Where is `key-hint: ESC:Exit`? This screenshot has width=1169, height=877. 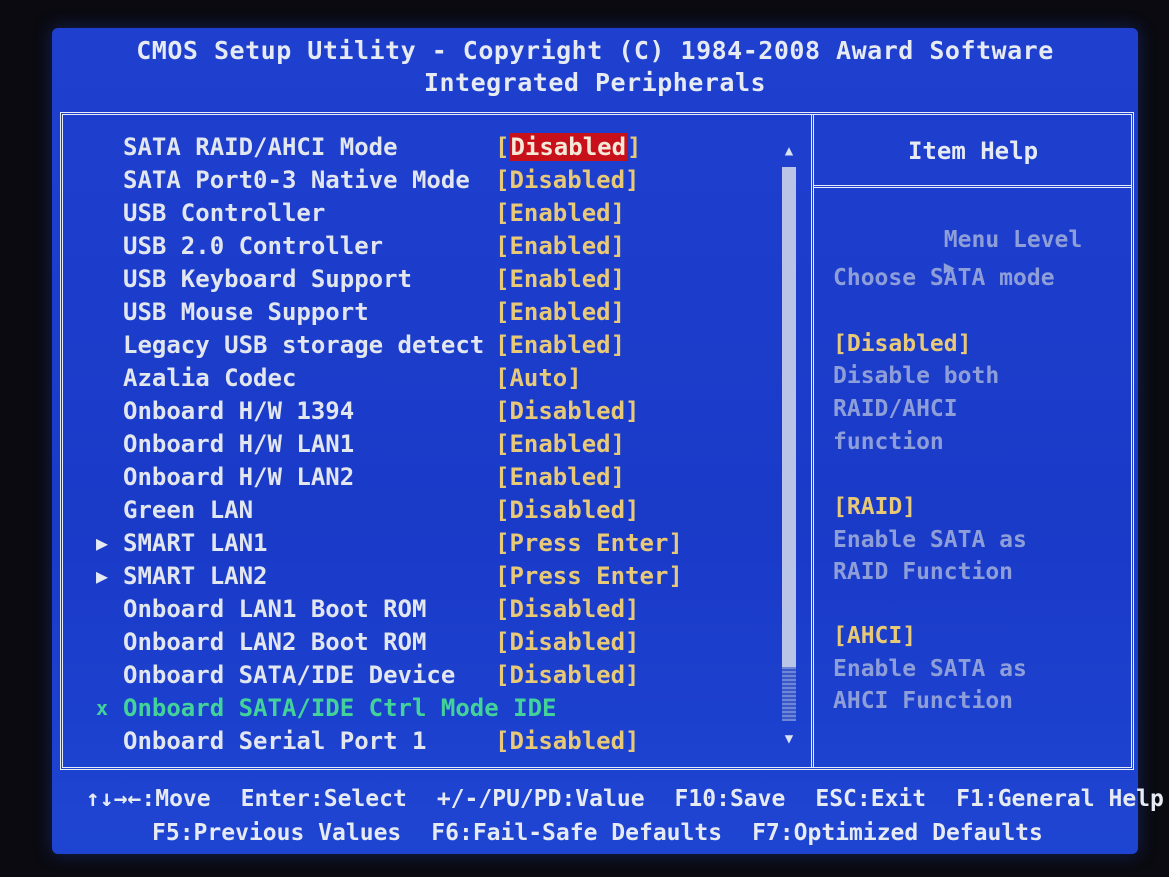 key-hint: ESC:Exit is located at coordinates (870, 799).